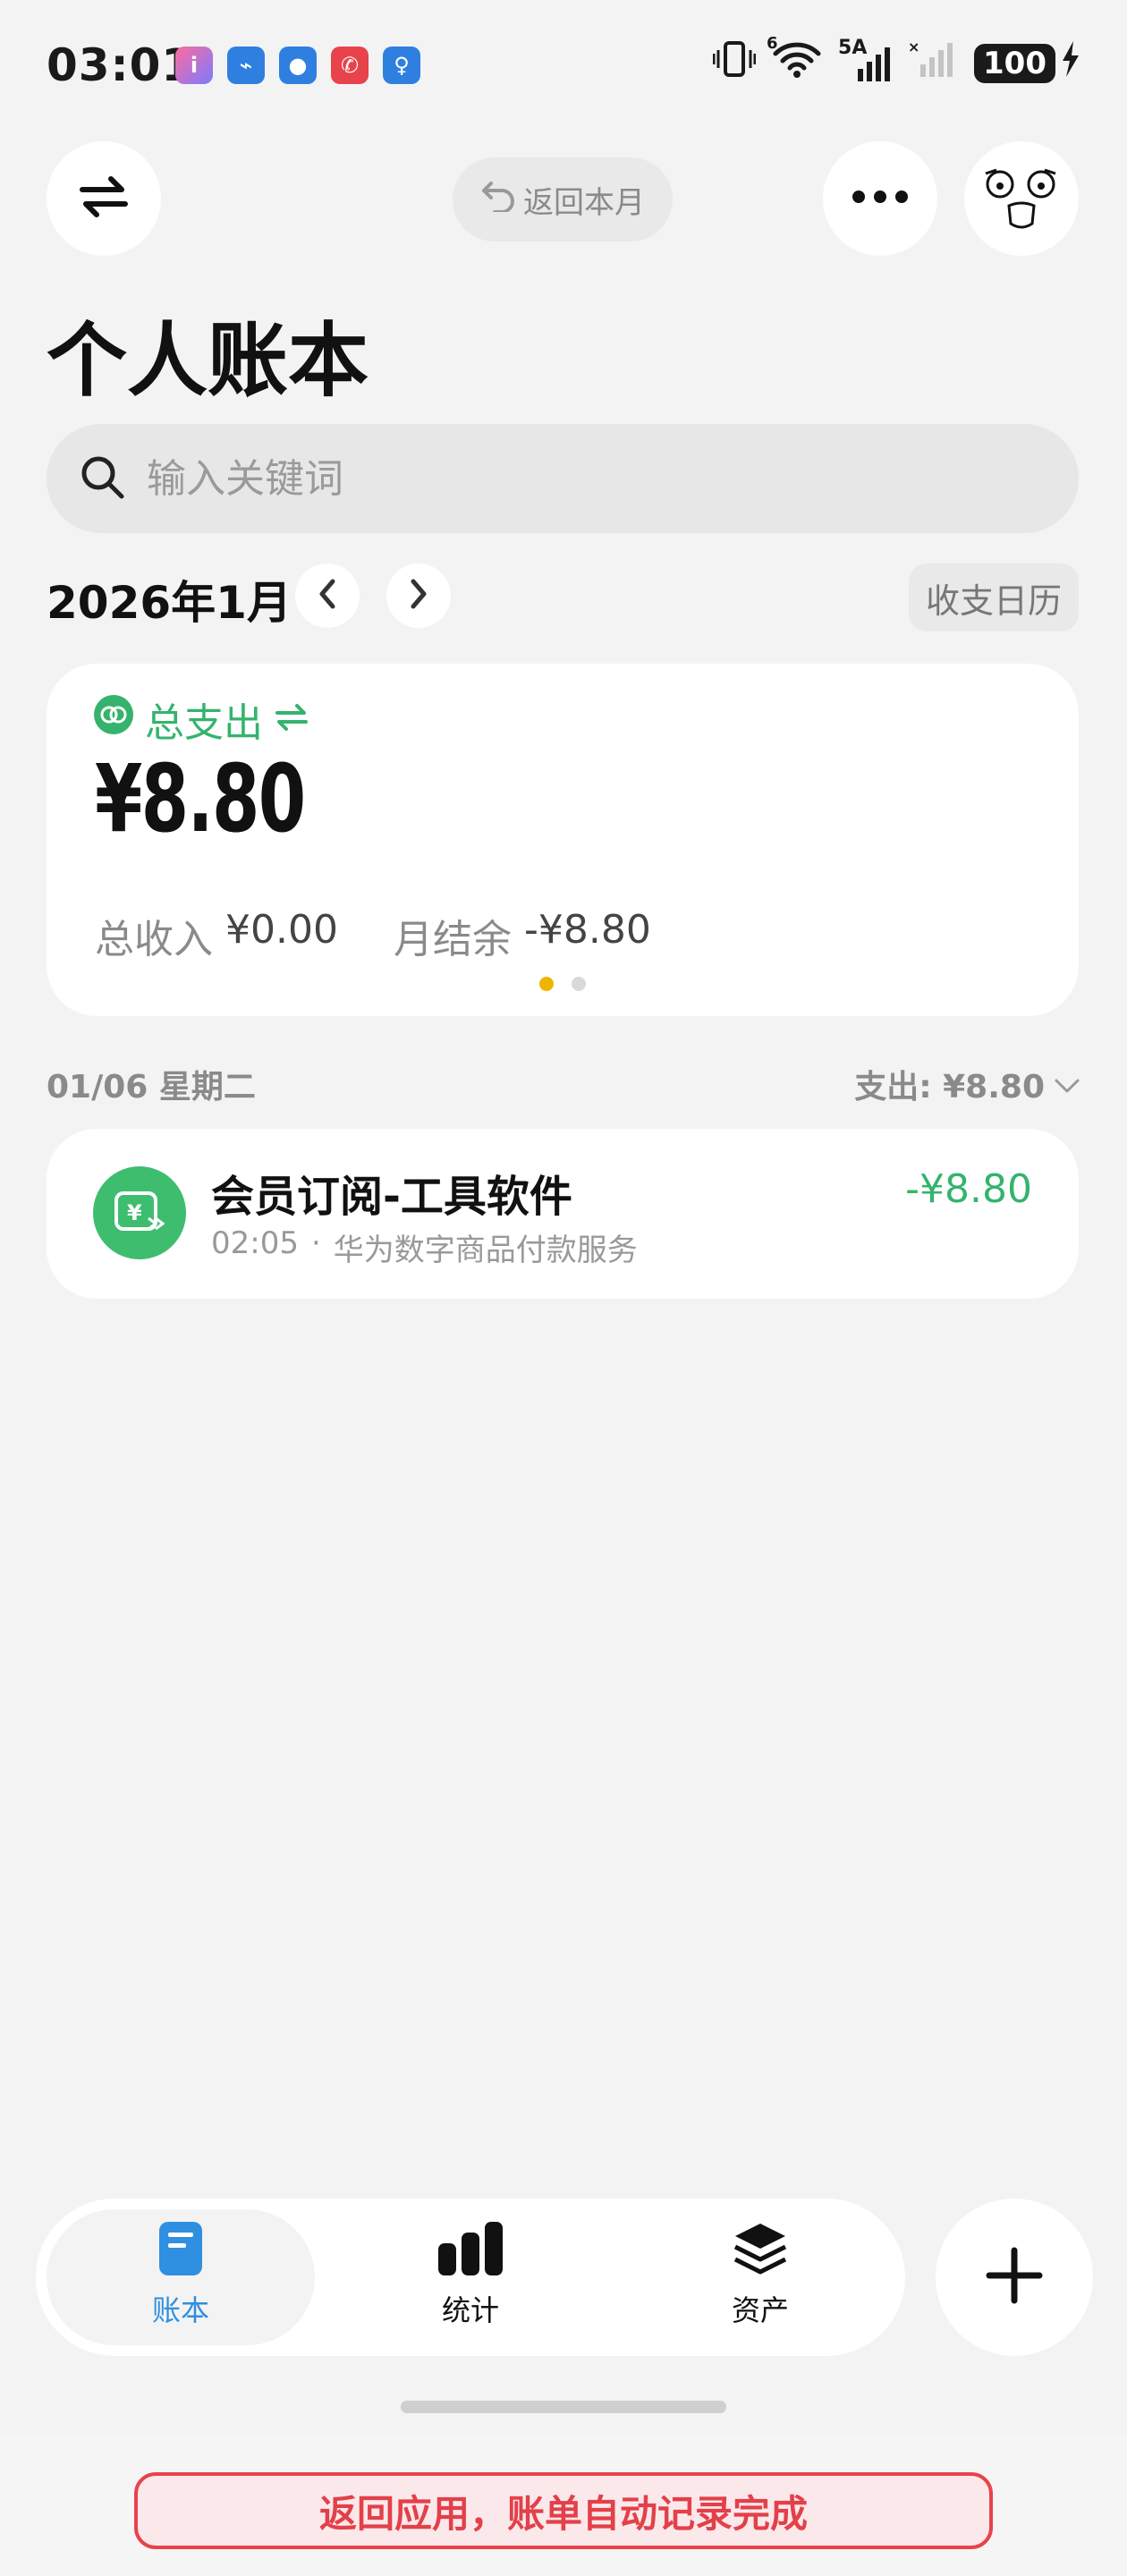  I want to click on chevron-left-icon, so click(327, 596).